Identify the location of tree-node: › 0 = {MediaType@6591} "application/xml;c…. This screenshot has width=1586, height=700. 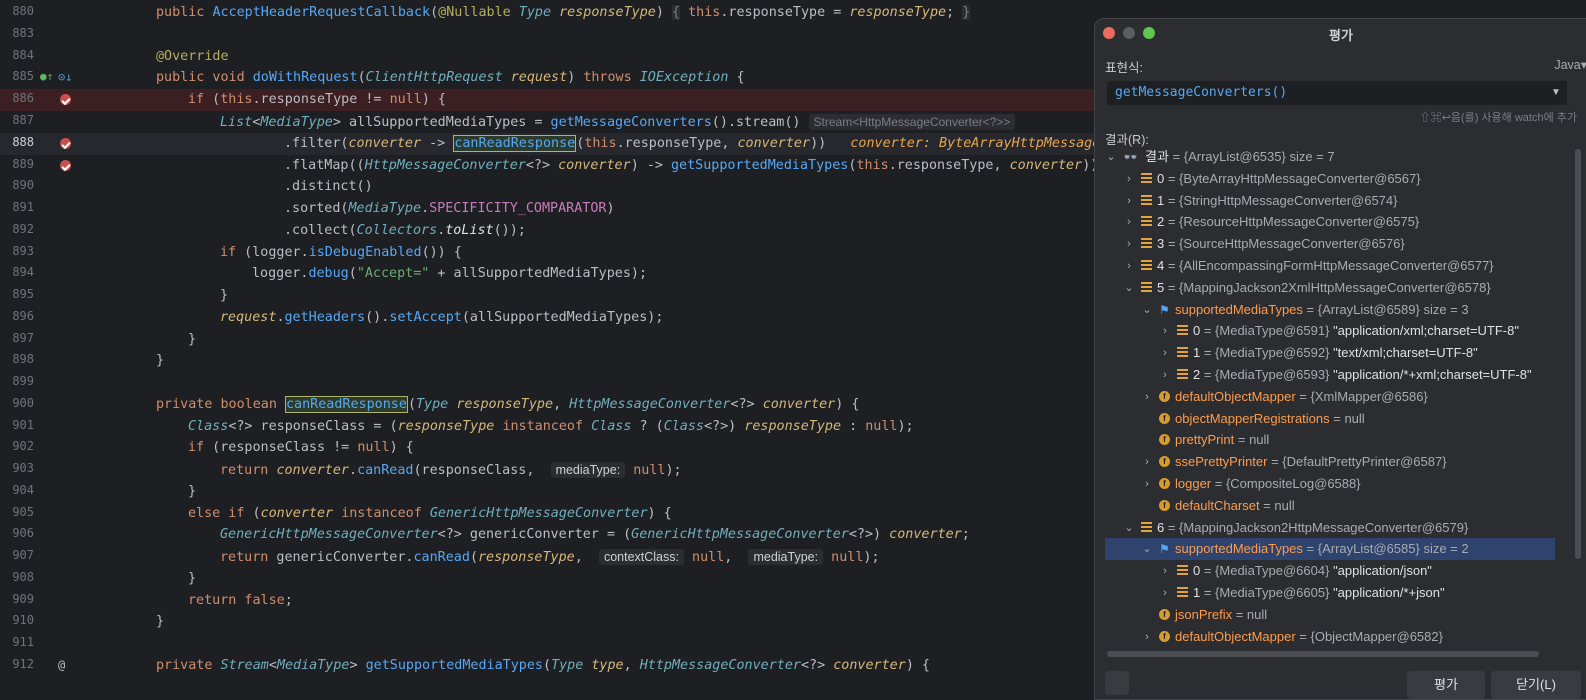
(1330, 331).